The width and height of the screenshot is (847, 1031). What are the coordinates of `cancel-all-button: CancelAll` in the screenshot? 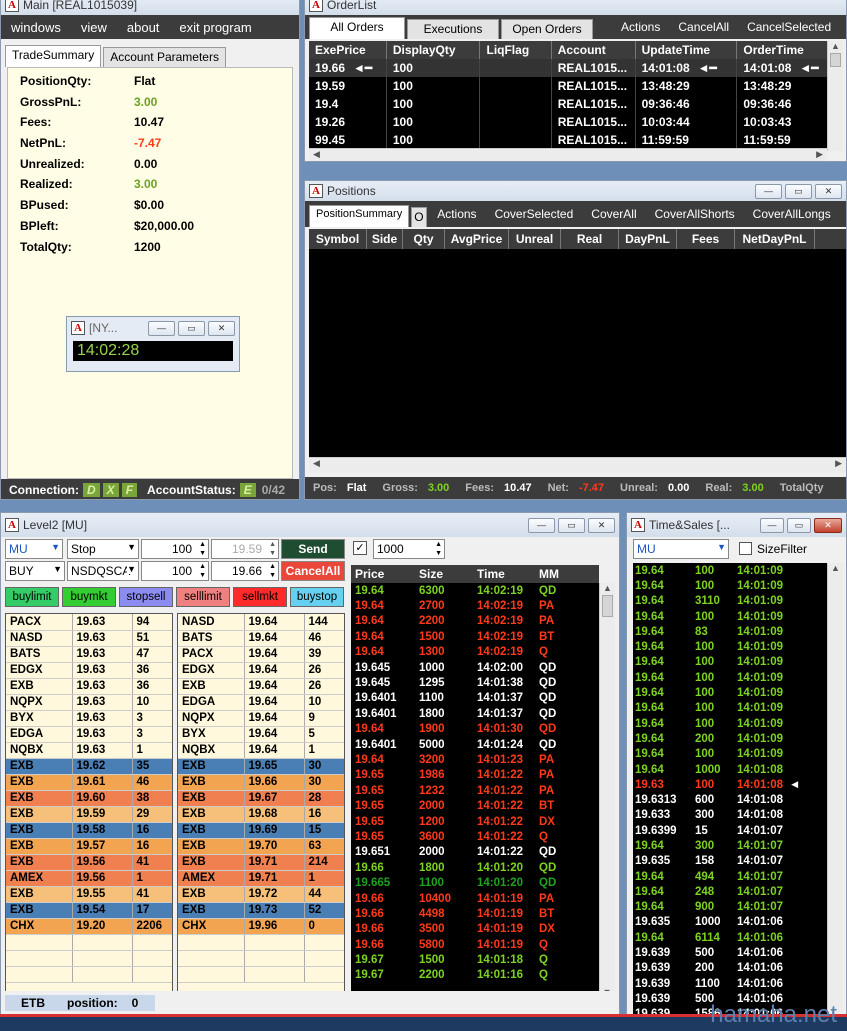 It's located at (703, 27).